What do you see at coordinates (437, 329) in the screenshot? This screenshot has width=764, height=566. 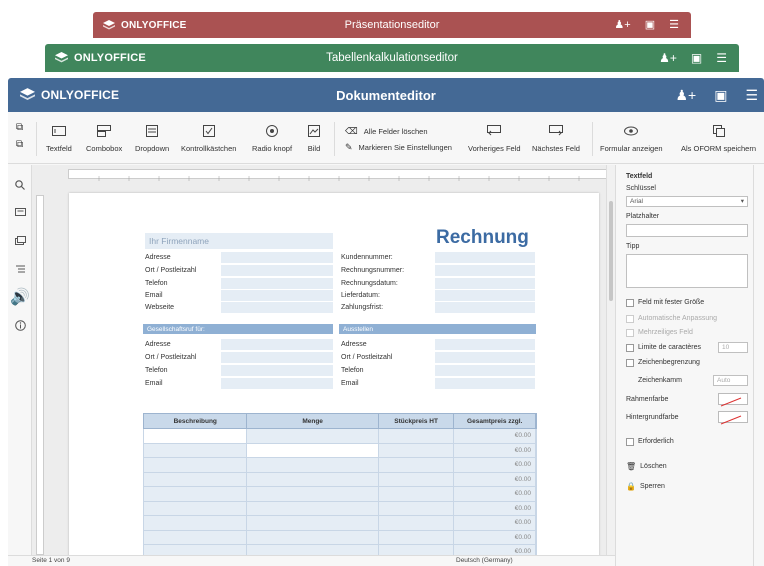 I see `shipping-header: Ausstellen` at bounding box center [437, 329].